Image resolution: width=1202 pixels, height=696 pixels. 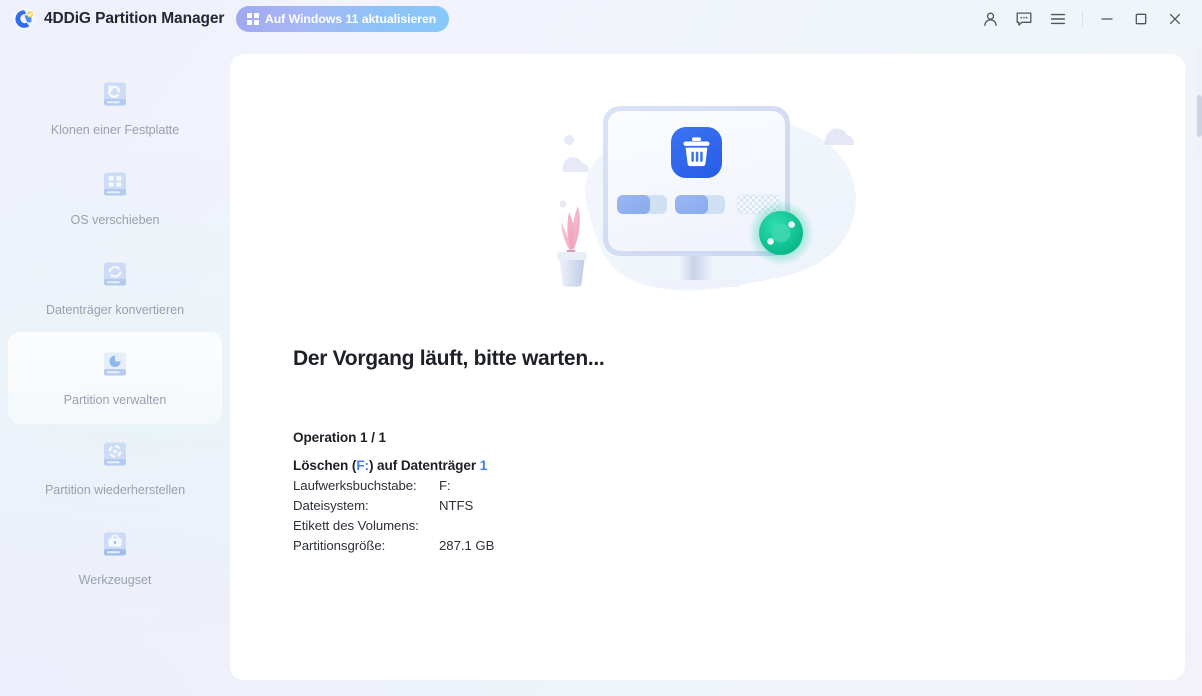 What do you see at coordinates (115, 108) in the screenshot?
I see `sidebar-item-clone-disk: Klonen einer Festplatte` at bounding box center [115, 108].